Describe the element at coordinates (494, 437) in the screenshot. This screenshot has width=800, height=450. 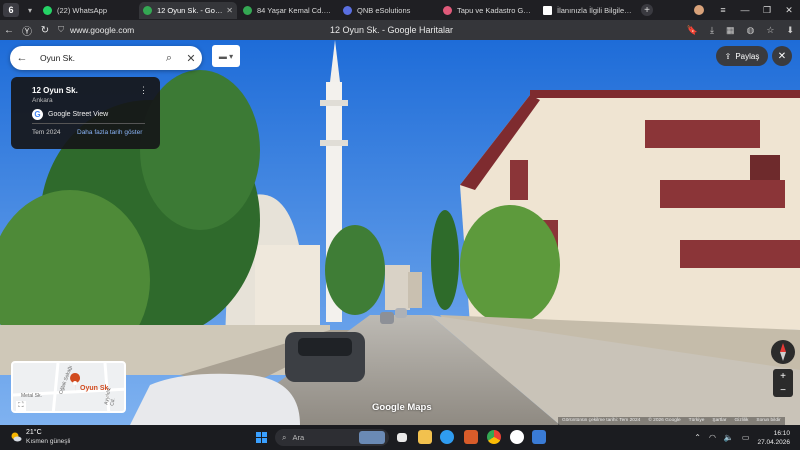
I see `chrome-icon` at that location.